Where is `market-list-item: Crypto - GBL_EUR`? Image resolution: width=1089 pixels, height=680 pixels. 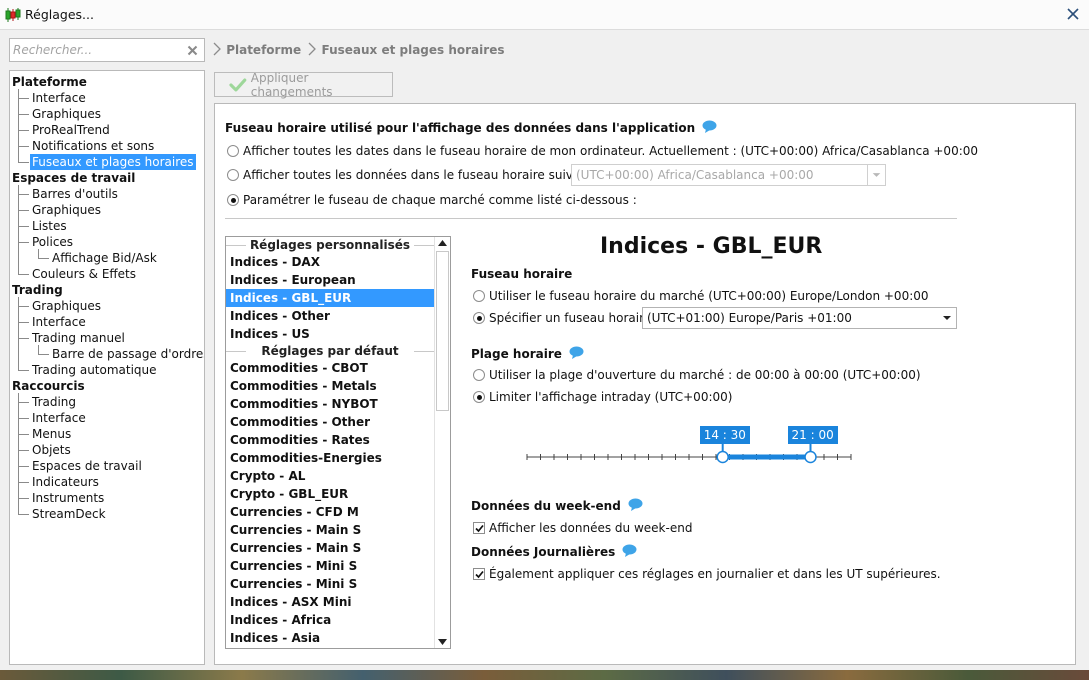
market-list-item: Crypto - GBL_EUR is located at coordinates (330, 494).